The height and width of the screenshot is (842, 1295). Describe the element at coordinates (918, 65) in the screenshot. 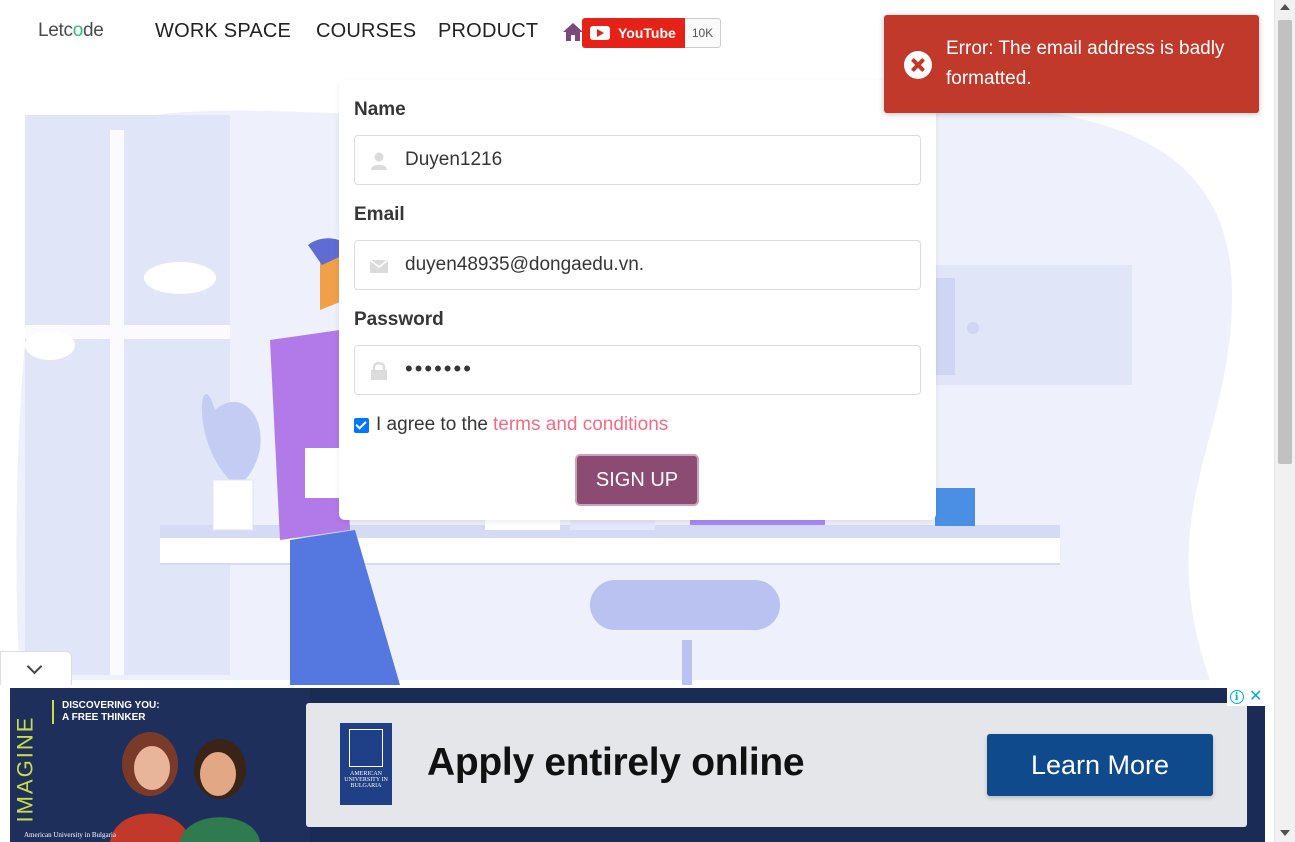

I see `error-circle-icon` at that location.